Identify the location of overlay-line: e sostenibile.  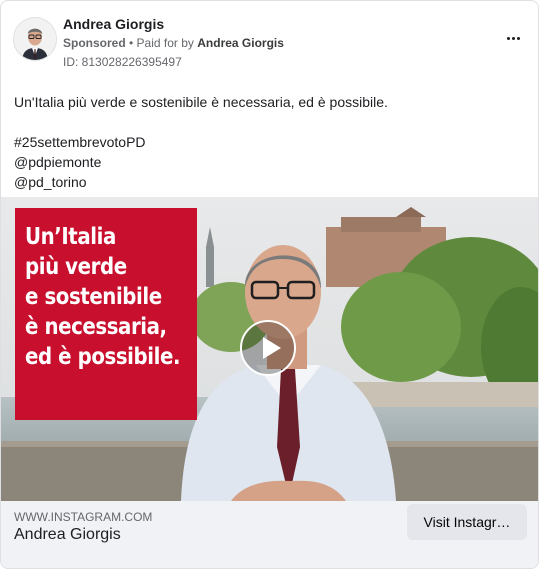
(93, 297).